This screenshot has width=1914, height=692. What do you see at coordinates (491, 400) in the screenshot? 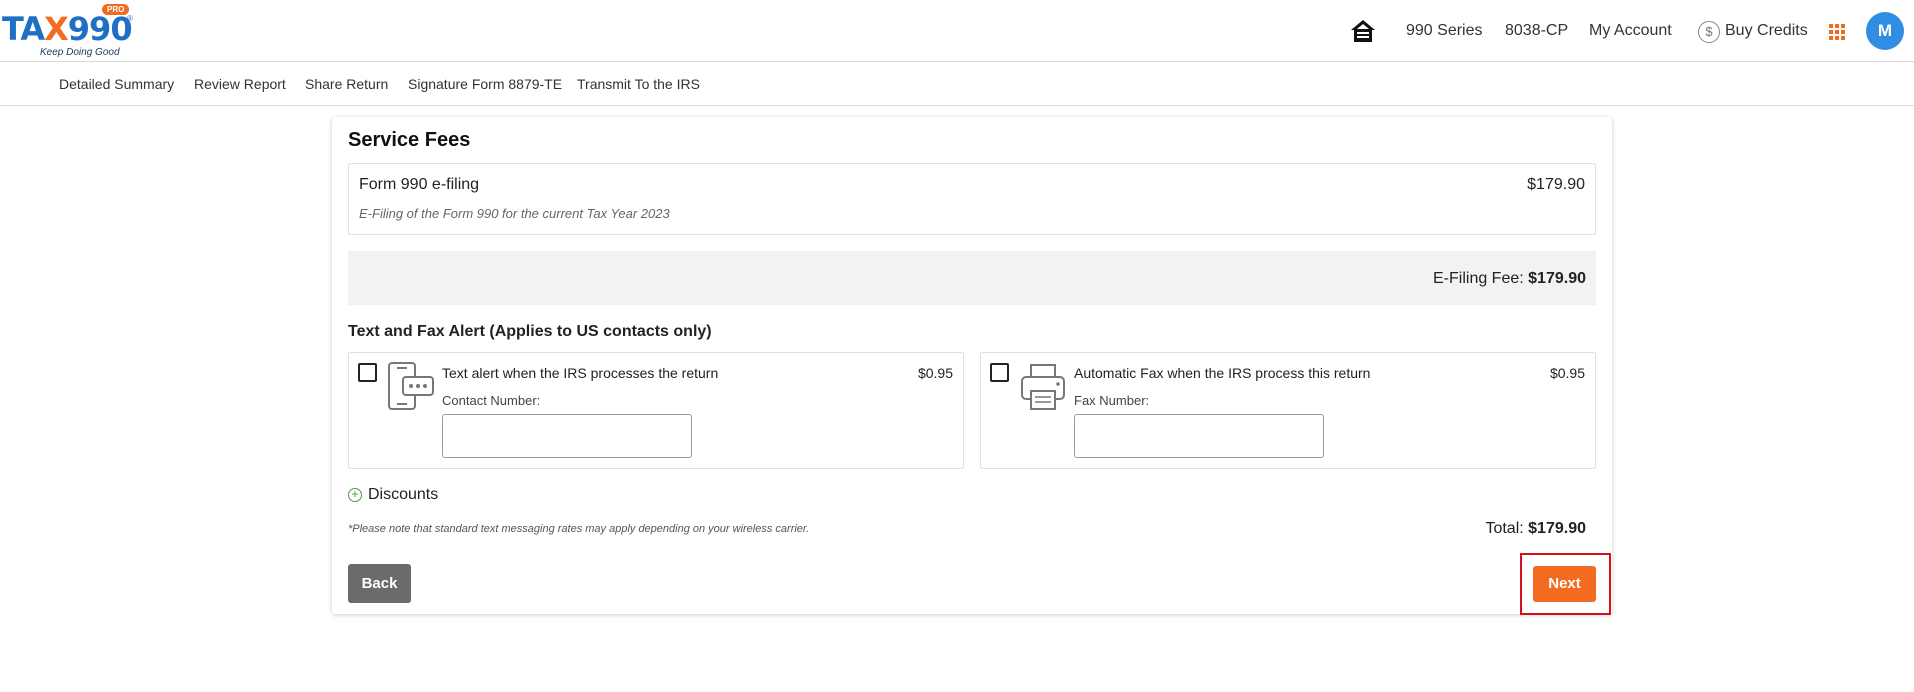
I see `contact-number-label: Contact Number:` at bounding box center [491, 400].